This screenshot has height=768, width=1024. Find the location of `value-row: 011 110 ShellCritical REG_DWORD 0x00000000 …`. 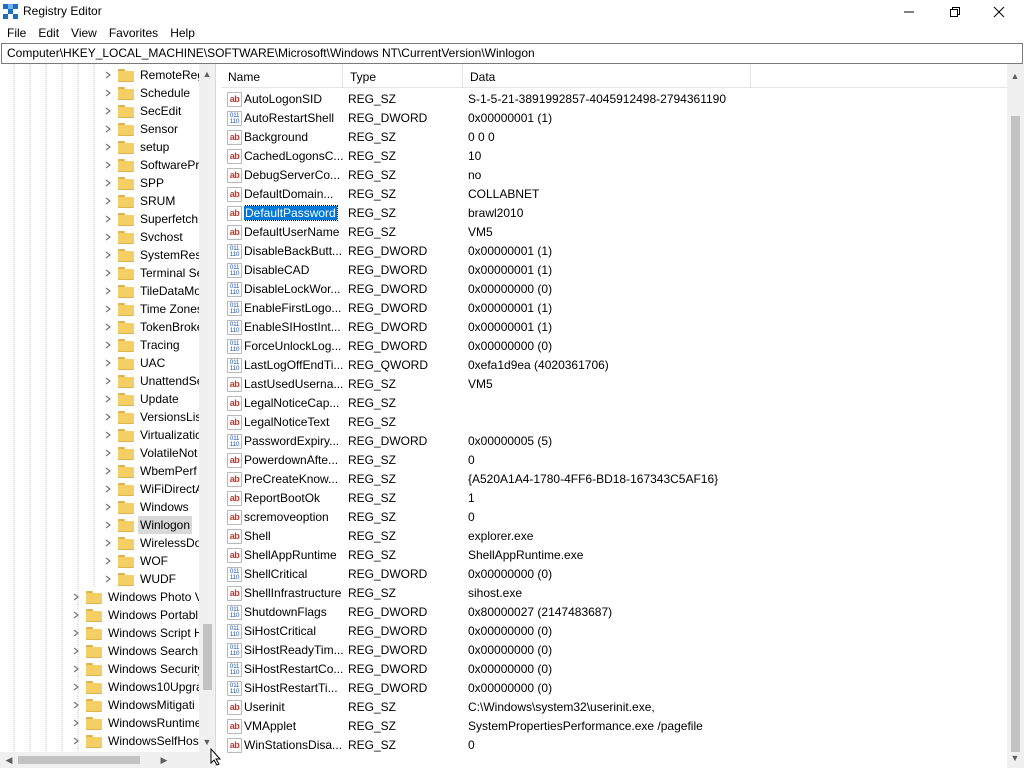

value-row: 011 110 ShellCritical REG_DWORD 0x00000000 … is located at coordinates (614, 574).